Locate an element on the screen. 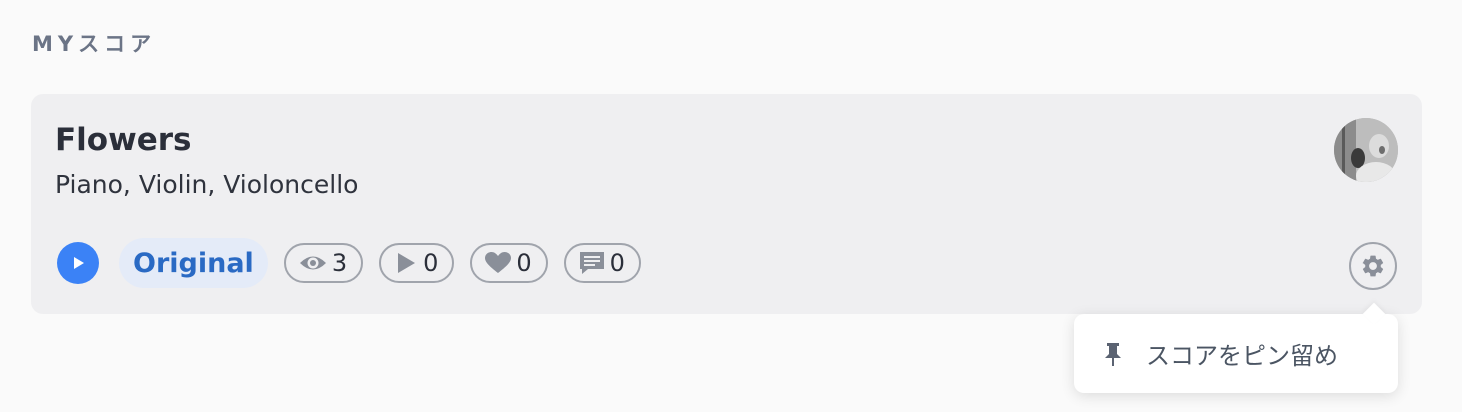 This screenshot has height=412, width=1462. gear-icon is located at coordinates (1373, 266).